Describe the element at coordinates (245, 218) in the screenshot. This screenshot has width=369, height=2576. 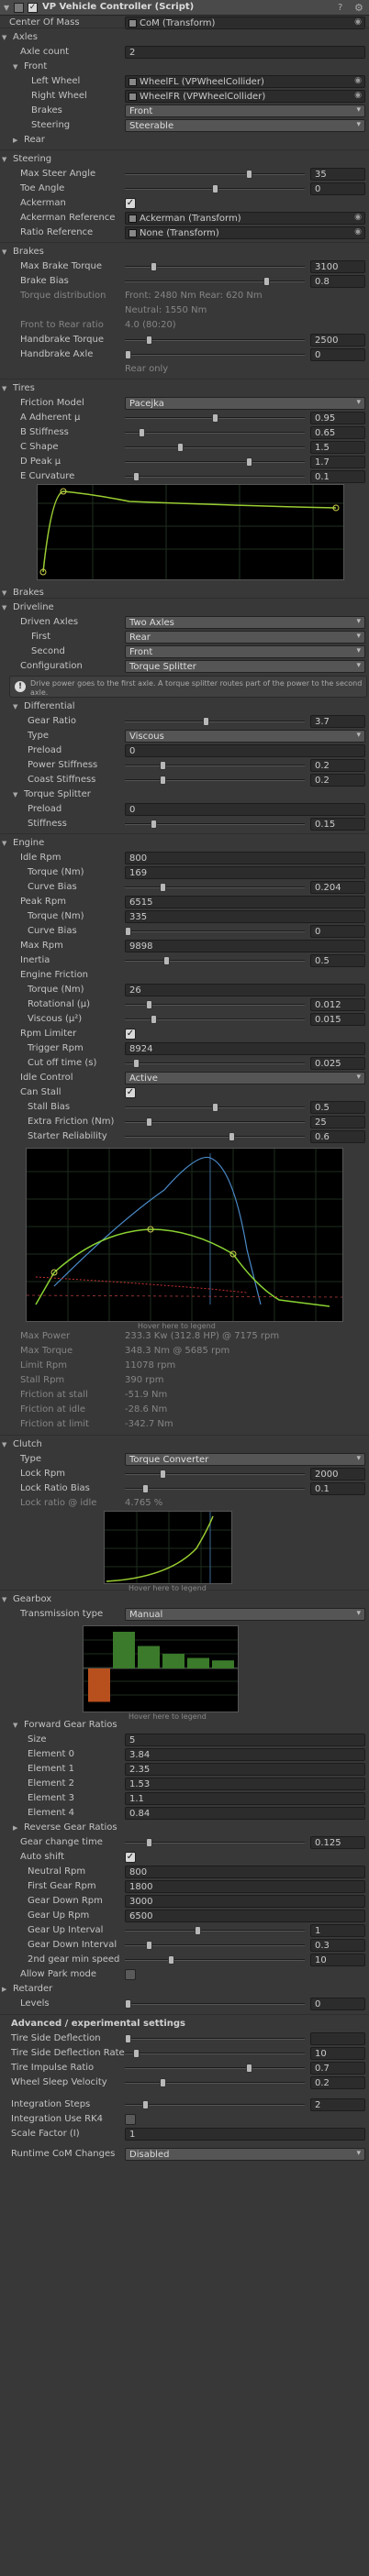
I see `ackerman-reference-object-field: Ackerman (Transform)` at that location.